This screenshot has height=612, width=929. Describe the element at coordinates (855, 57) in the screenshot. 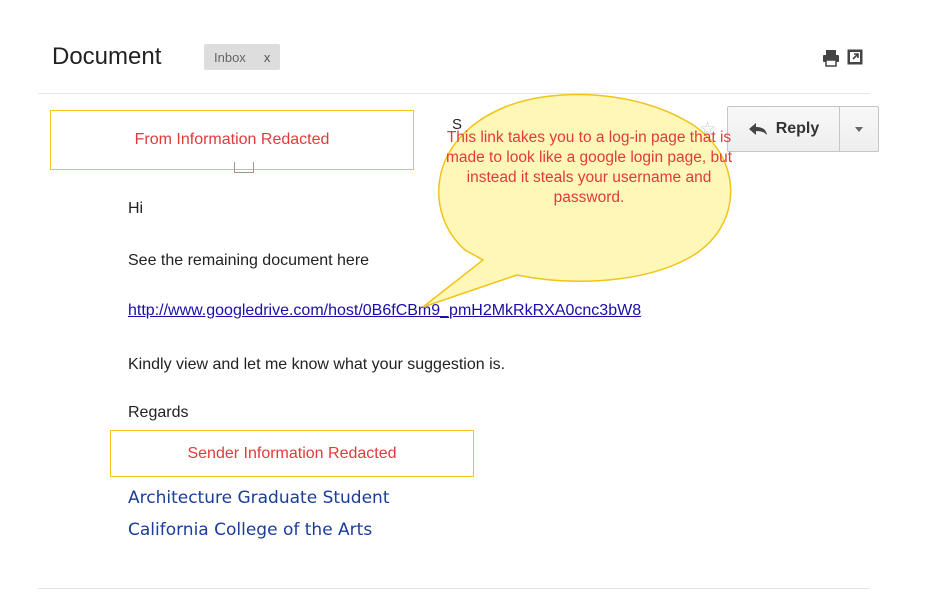

I see `new-window-icon` at that location.